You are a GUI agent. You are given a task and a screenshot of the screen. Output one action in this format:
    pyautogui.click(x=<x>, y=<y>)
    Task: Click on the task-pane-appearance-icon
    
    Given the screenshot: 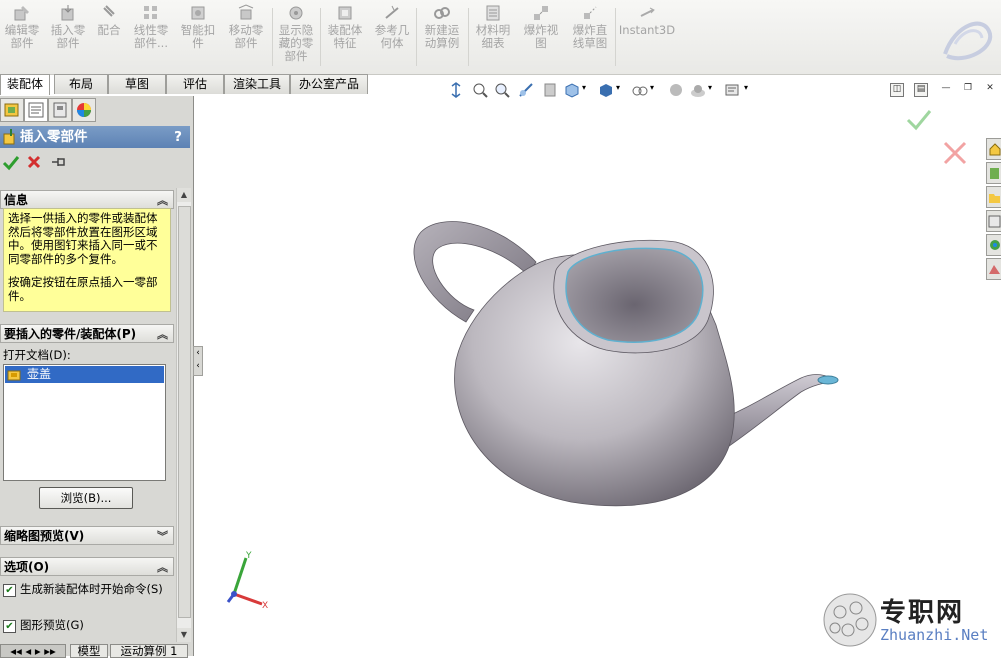 What is the action you would take?
    pyautogui.click(x=993, y=245)
    